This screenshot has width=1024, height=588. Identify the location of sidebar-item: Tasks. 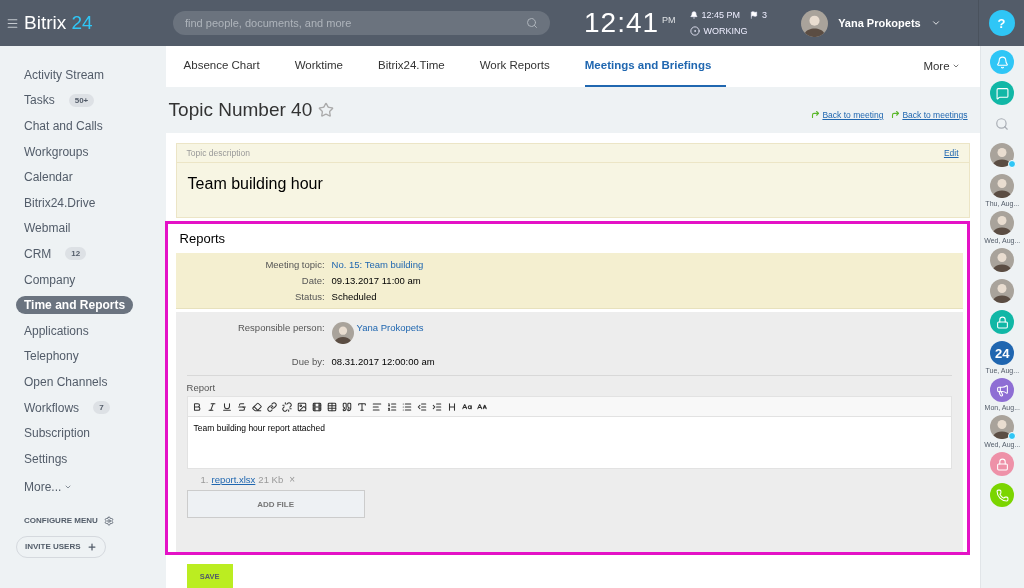
(39, 100).